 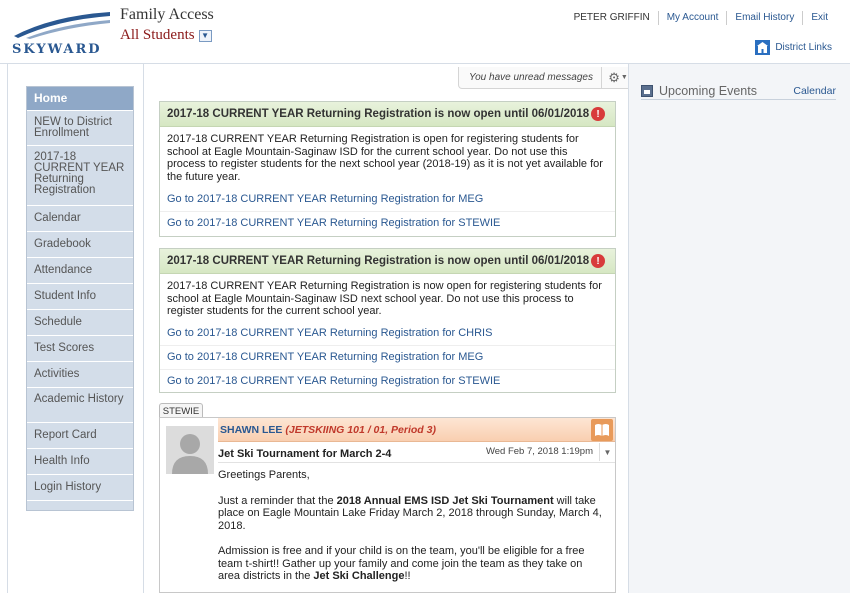 What do you see at coordinates (305, 454) in the screenshot?
I see `post-subject: Jet Ski Tournament for March 2-4` at bounding box center [305, 454].